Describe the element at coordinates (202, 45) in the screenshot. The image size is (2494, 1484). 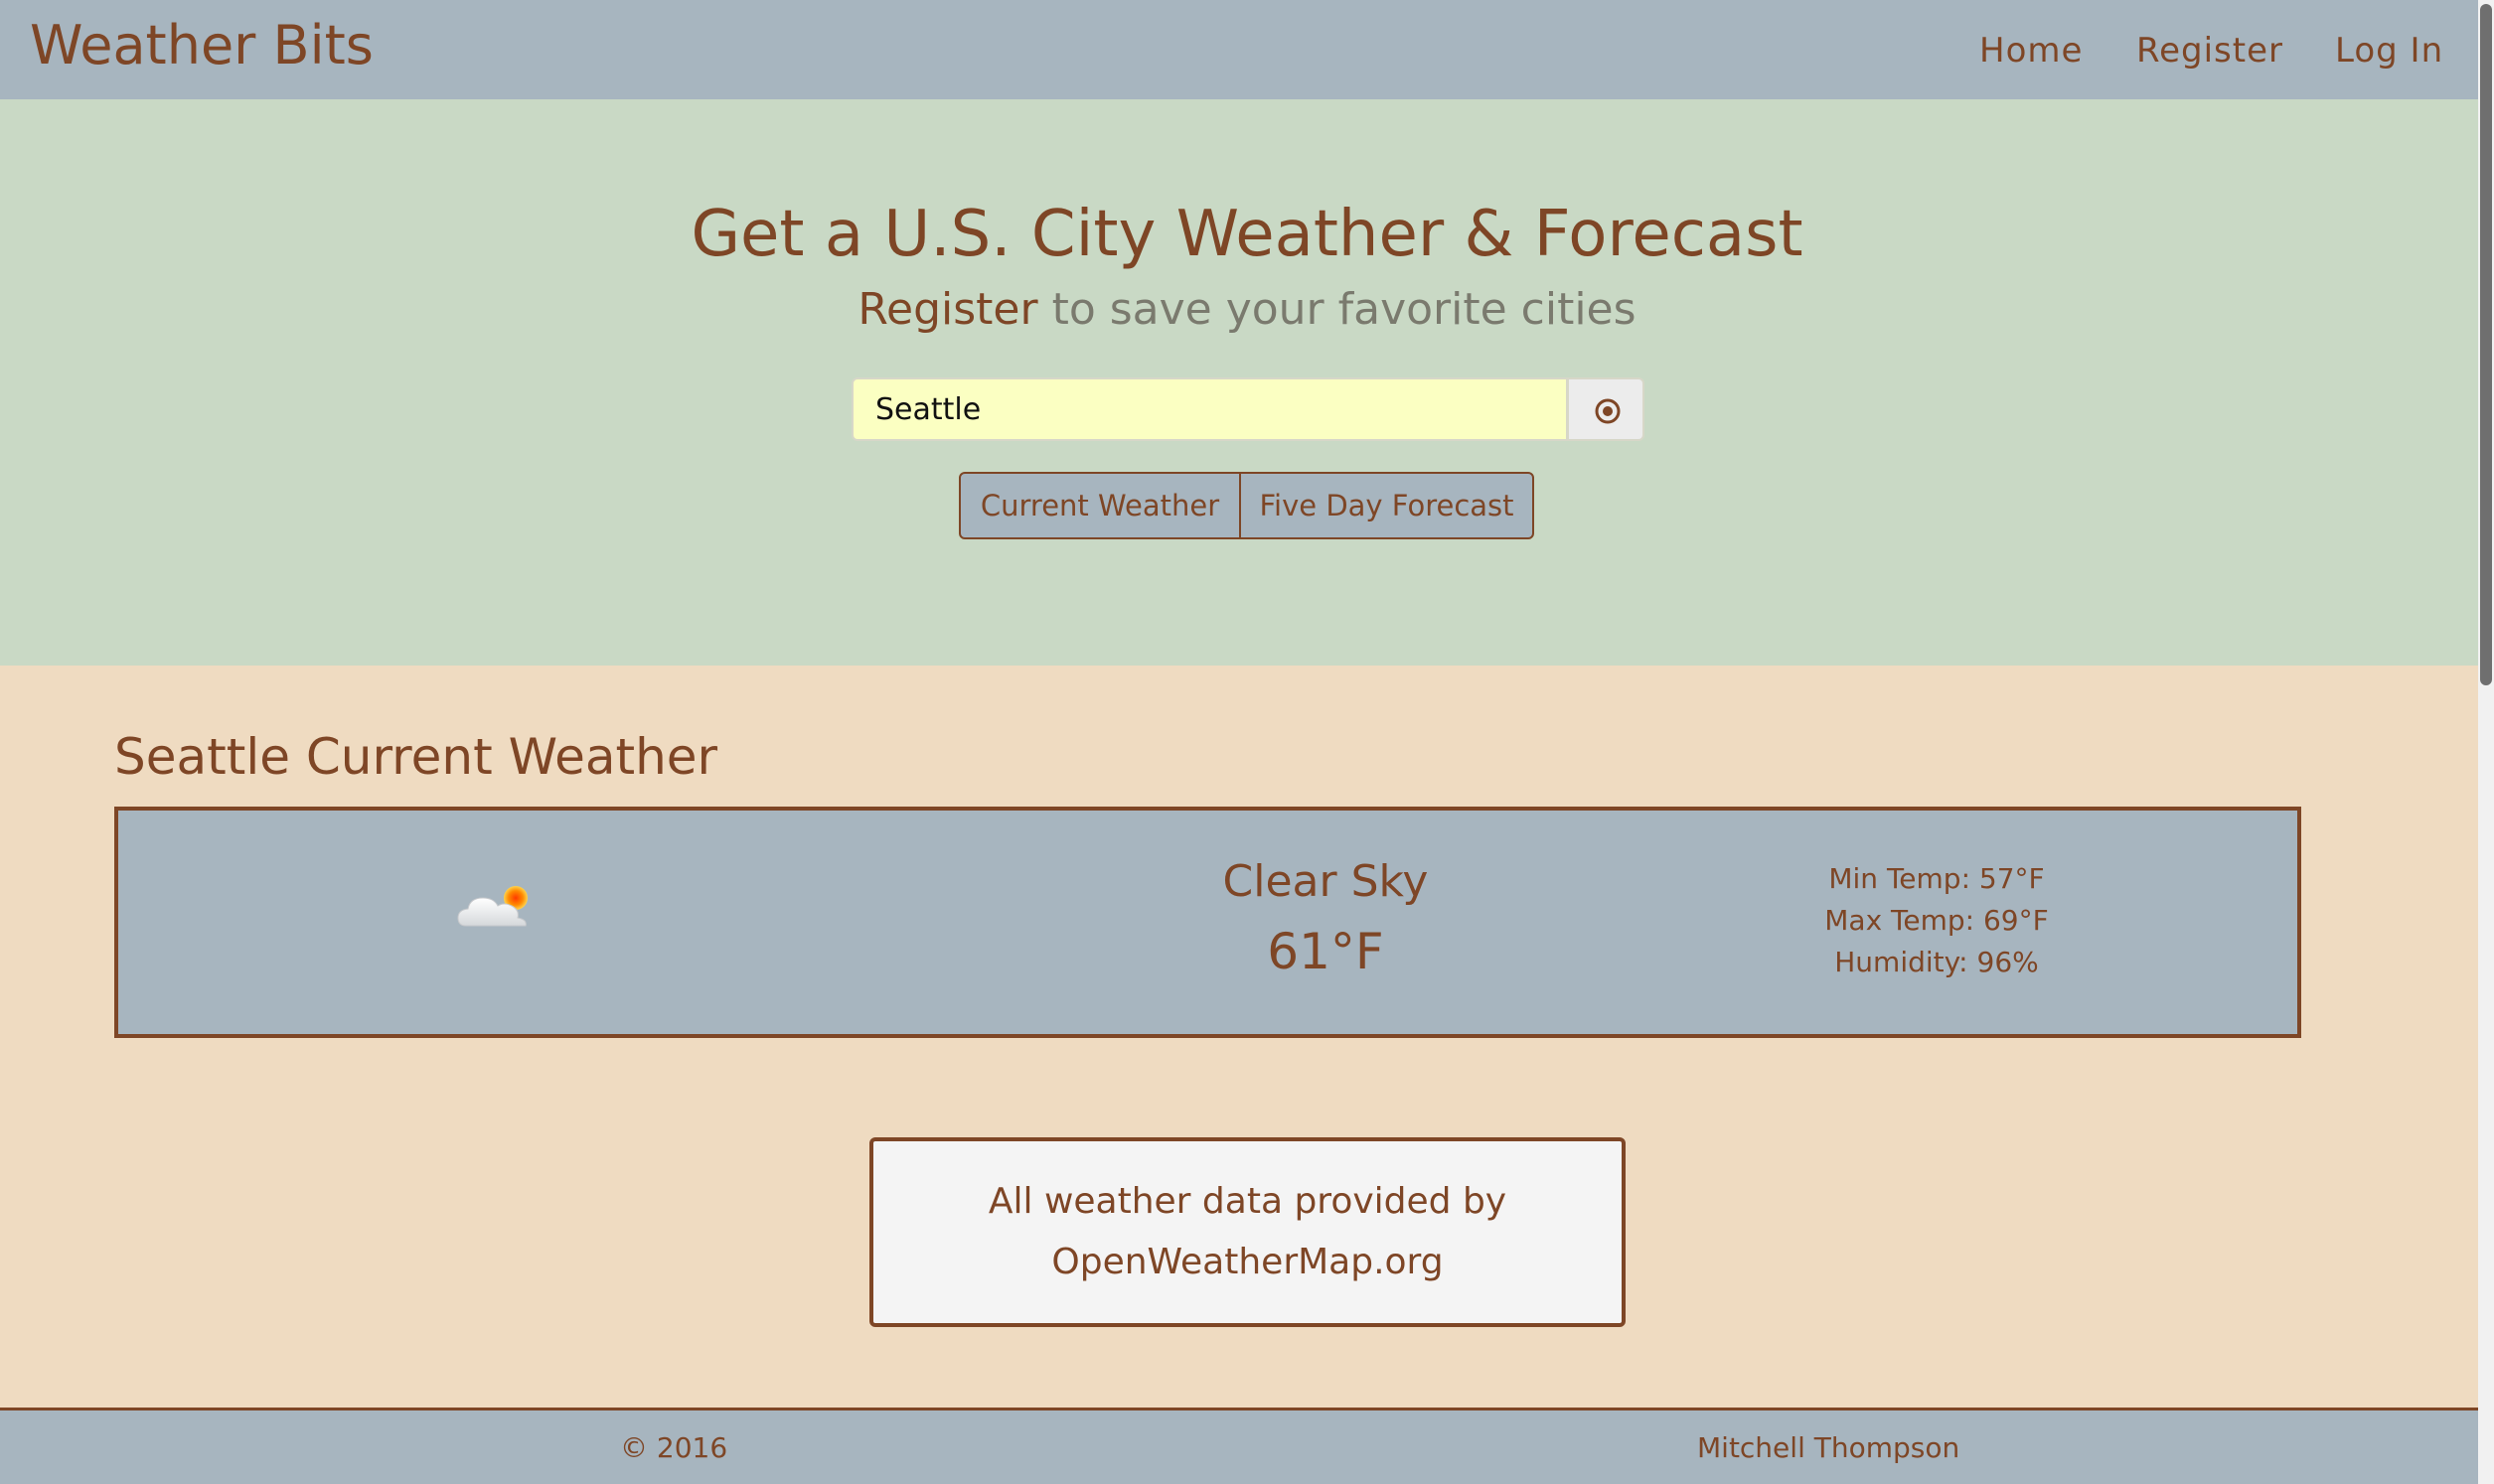
I see `brand-logo: Weather Bits` at that location.